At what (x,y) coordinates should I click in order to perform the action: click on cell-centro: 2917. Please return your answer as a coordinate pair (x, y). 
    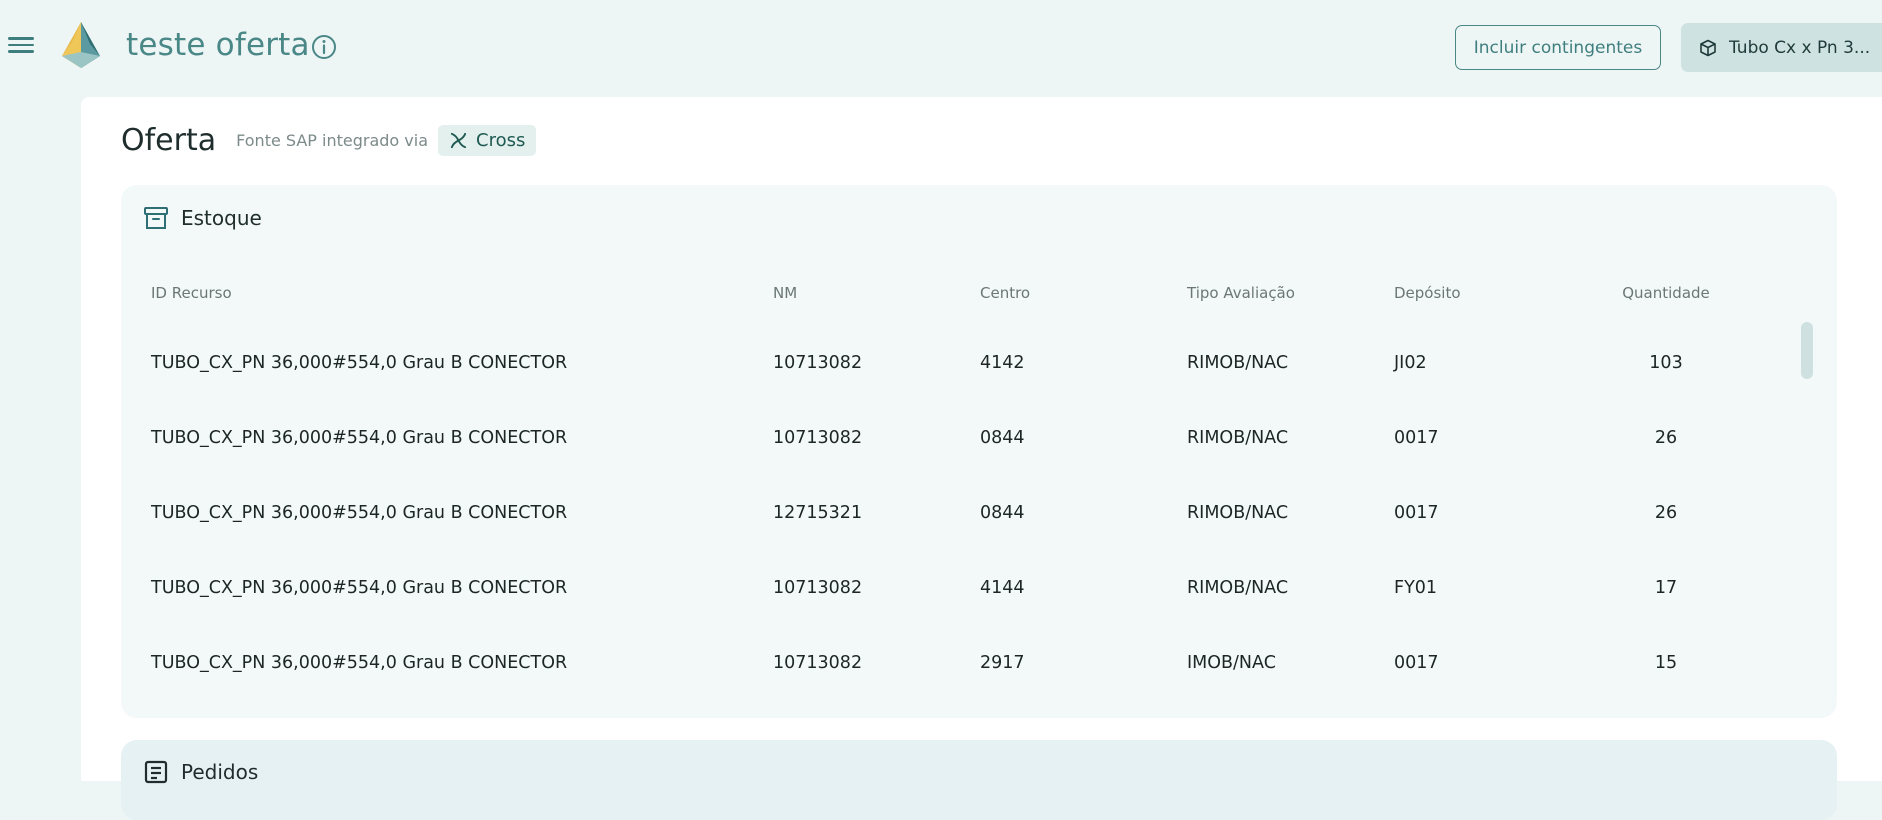
    Looking at the image, I should click on (1002, 663).